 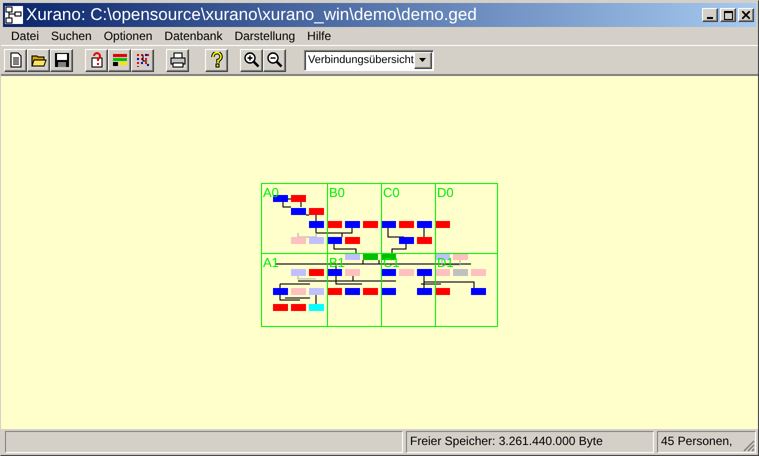 What do you see at coordinates (369, 60) in the screenshot?
I see `view-dropdown: Verbindungsübersicht` at bounding box center [369, 60].